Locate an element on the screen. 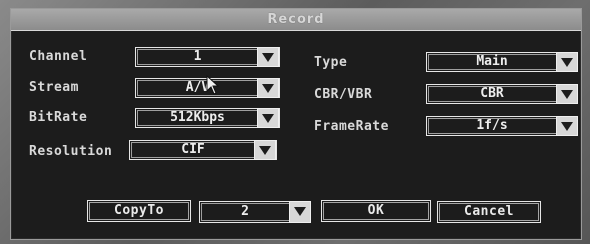 This screenshot has height=244, width=590. cbr-vbr-label: CBR/VBR is located at coordinates (343, 94).